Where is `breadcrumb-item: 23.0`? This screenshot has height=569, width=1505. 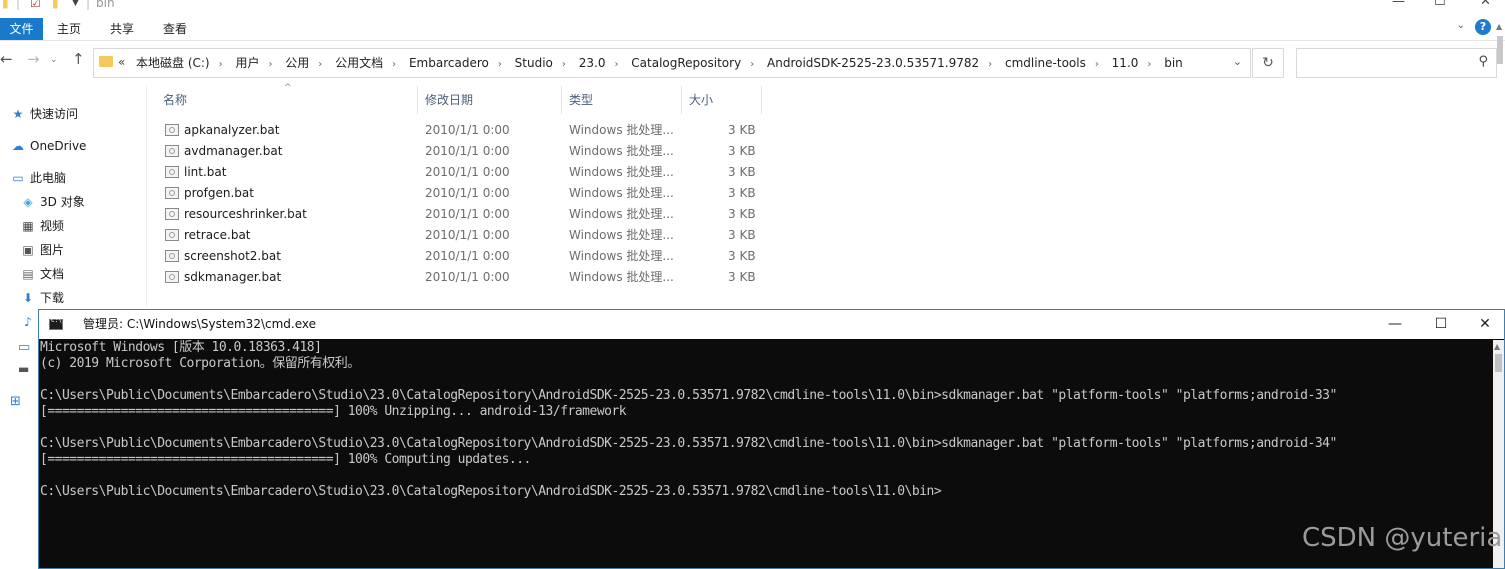
breadcrumb-item: 23.0 is located at coordinates (592, 63).